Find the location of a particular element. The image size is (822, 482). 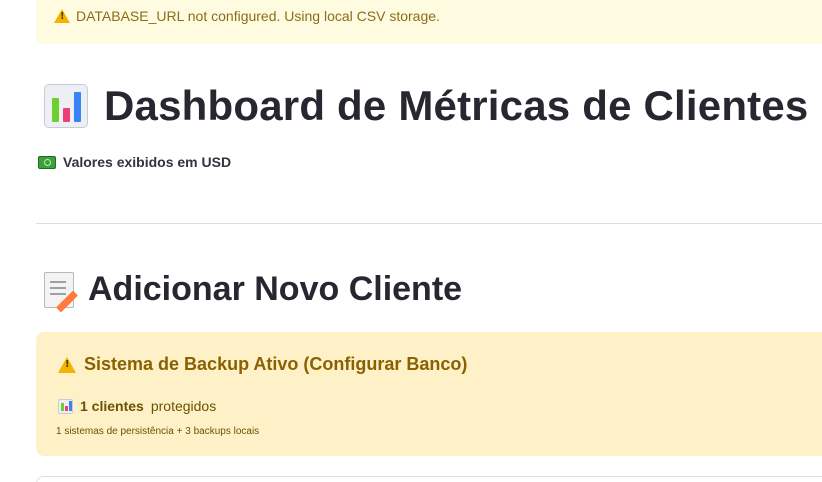

add-client-section-header: Adicionar Novo Cliente is located at coordinates (253, 291).